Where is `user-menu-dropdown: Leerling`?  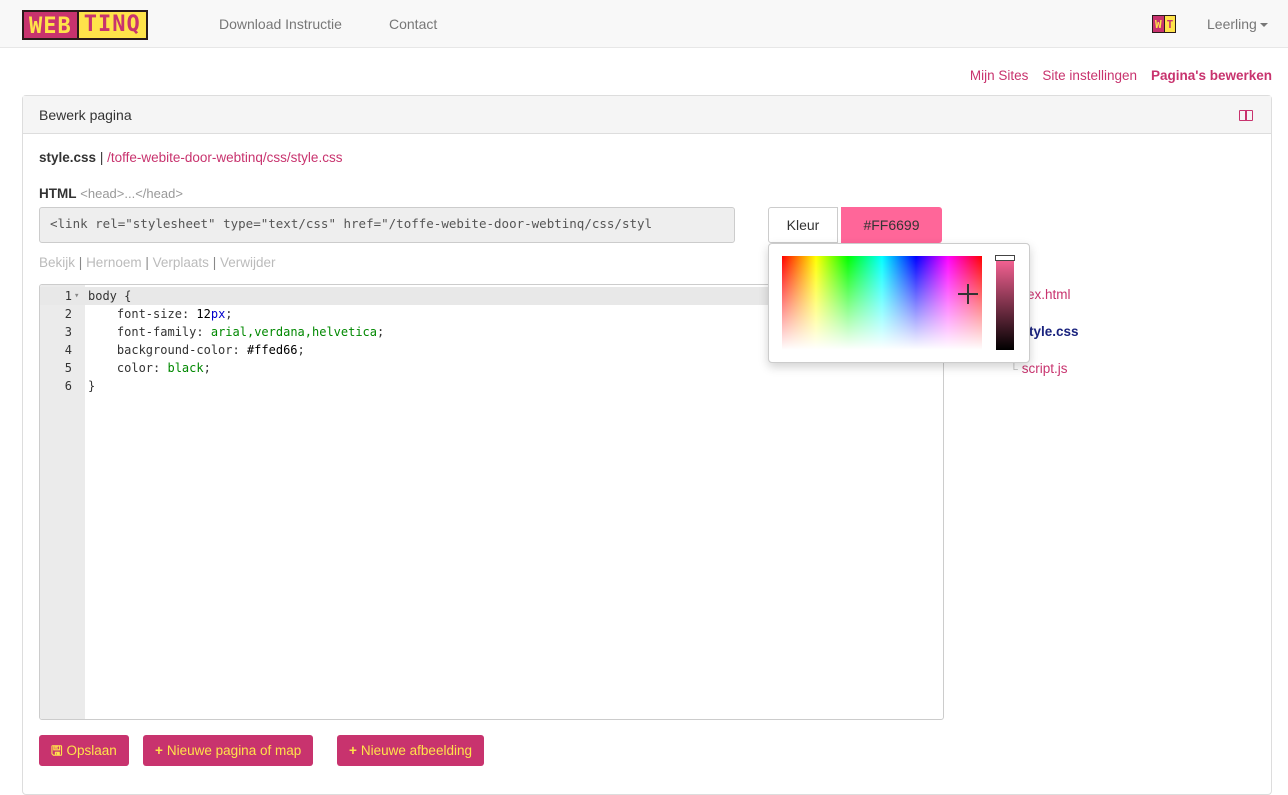
user-menu-dropdown: Leerling is located at coordinates (1237, 24).